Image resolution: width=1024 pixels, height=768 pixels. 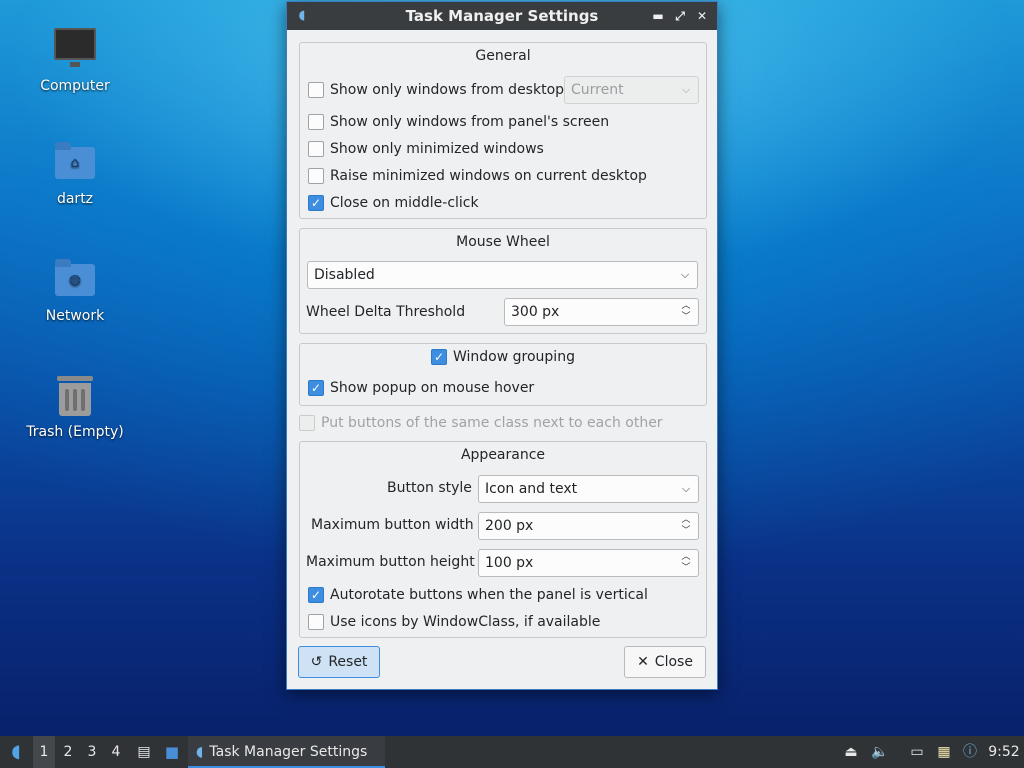 I want to click on button-style-label: Button style, so click(x=429, y=488).